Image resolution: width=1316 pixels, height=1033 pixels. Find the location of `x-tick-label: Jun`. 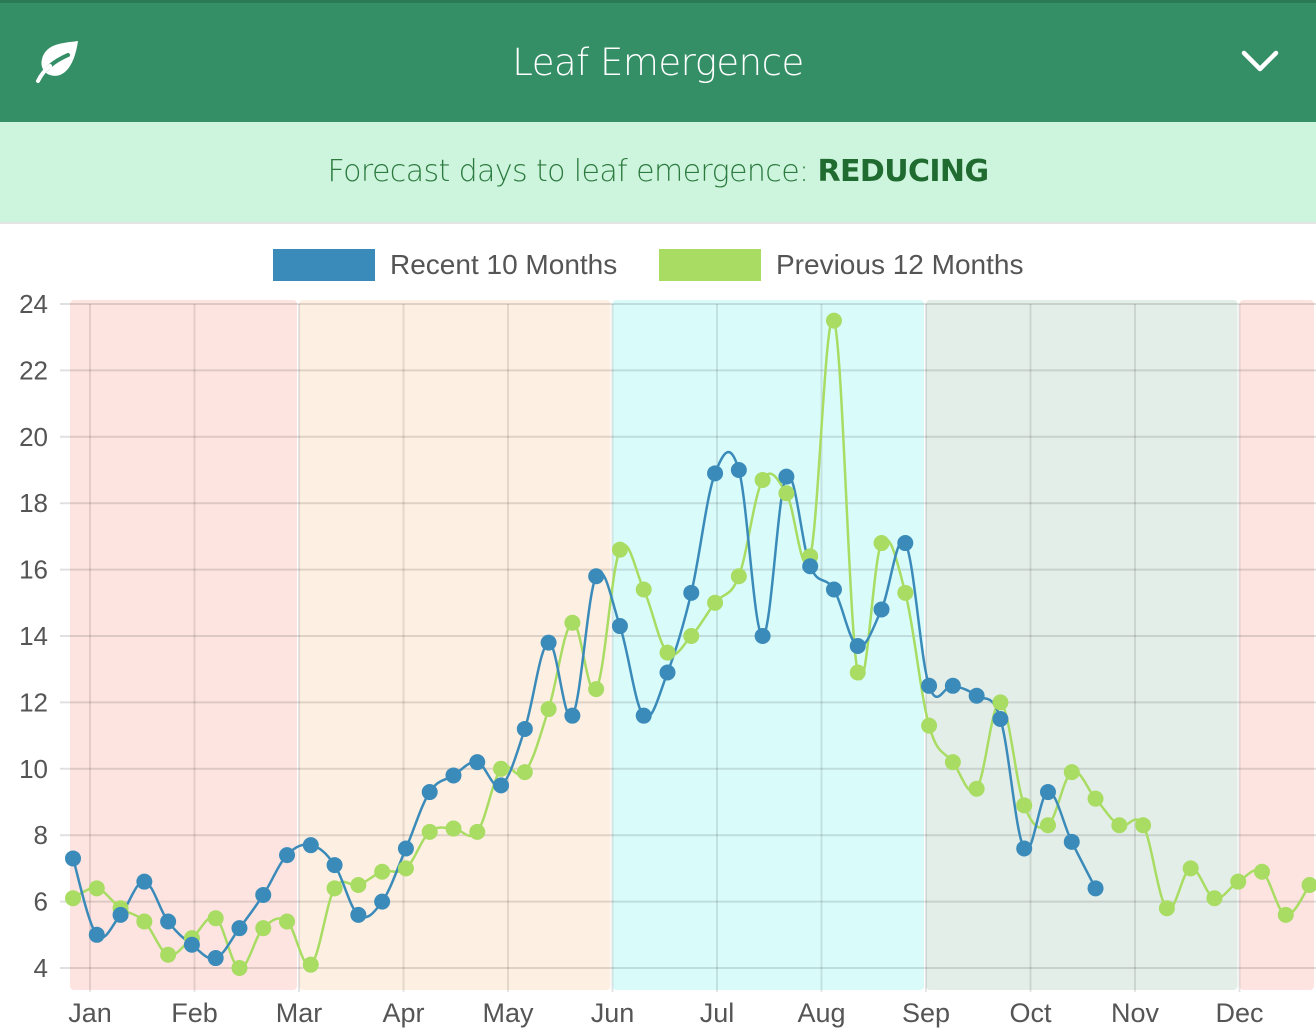

x-tick-label: Jun is located at coordinates (613, 1013).